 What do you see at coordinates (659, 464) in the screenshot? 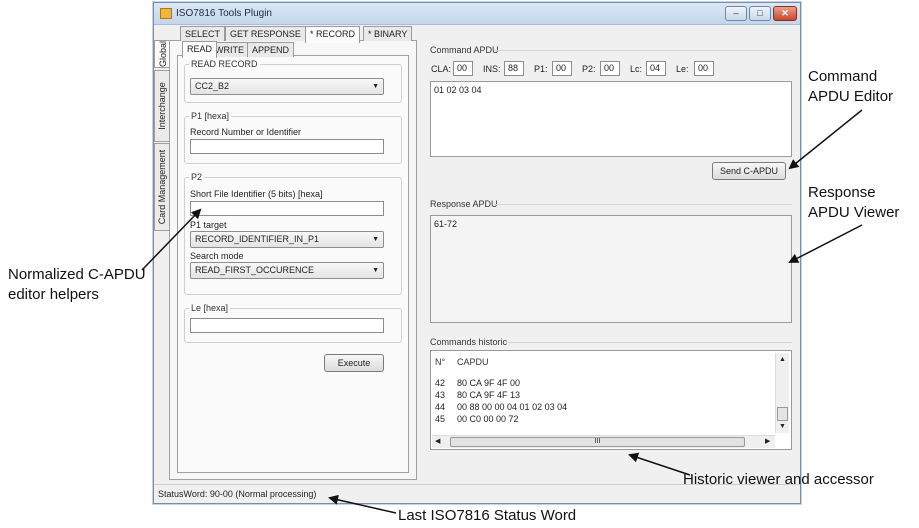
I see `arrow-historic` at bounding box center [659, 464].